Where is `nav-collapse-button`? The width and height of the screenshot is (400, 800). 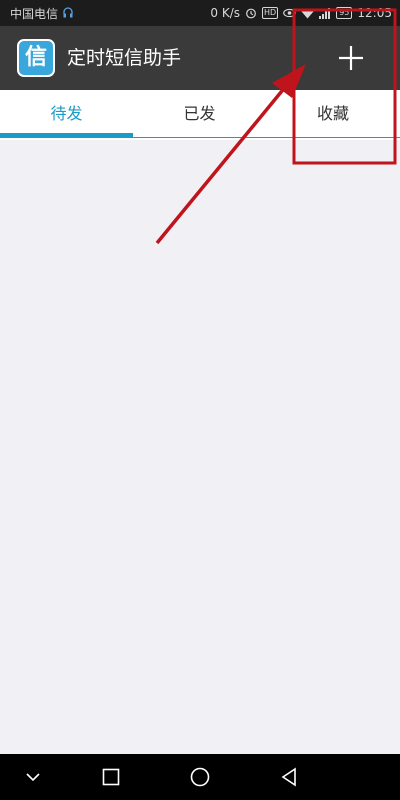 nav-collapse-button is located at coordinates (33, 777).